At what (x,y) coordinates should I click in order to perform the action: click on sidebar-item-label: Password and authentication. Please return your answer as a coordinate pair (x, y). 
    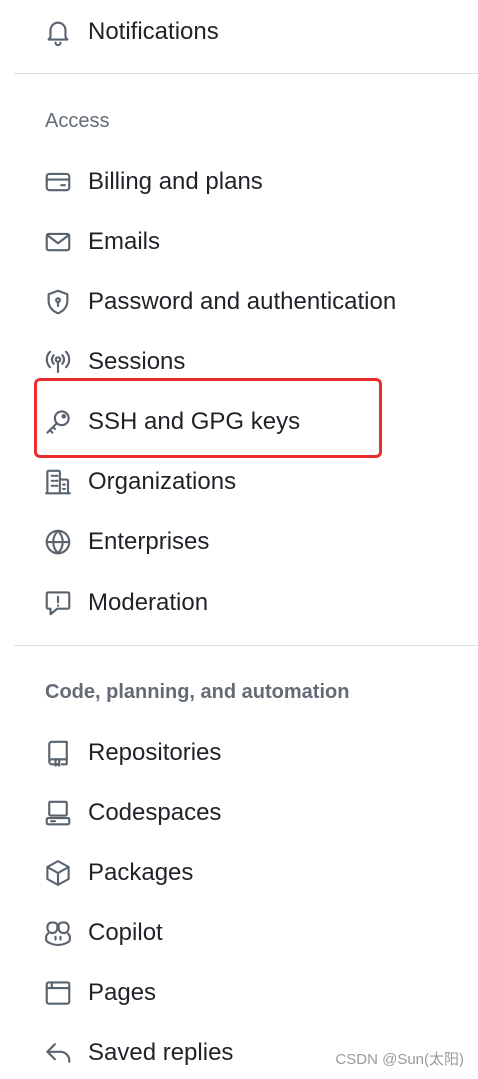
    Looking at the image, I should click on (242, 301).